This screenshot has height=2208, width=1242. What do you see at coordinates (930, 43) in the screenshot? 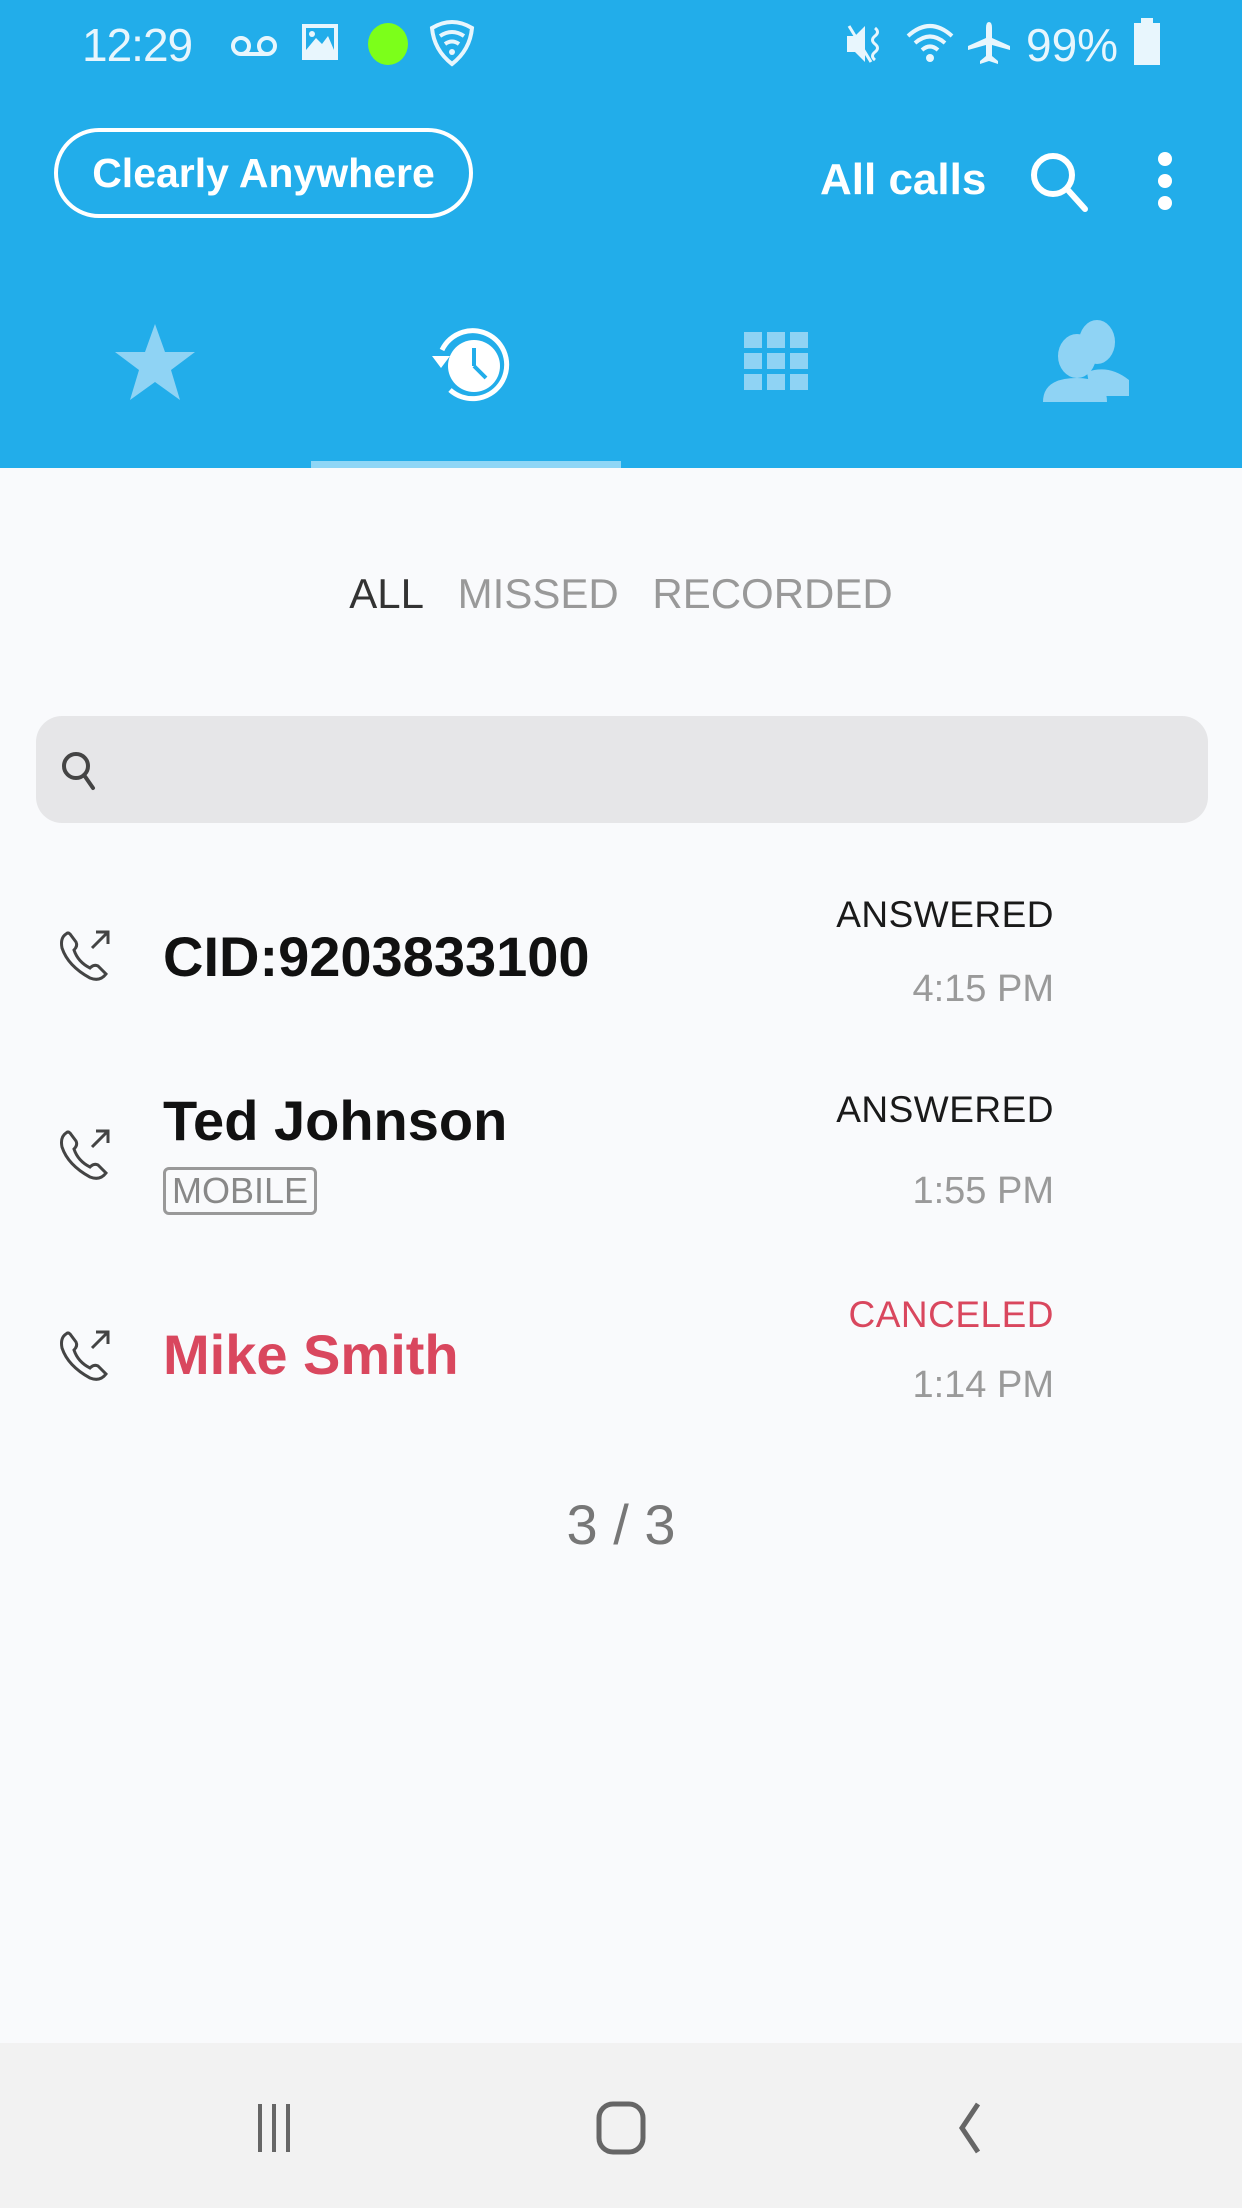
I see `wifi-icon` at bounding box center [930, 43].